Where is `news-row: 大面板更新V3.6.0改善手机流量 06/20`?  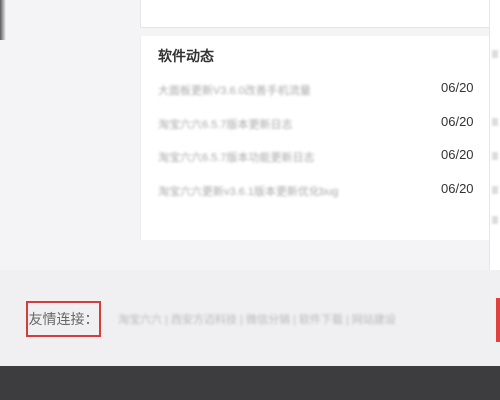
news-row: 大面板更新V3.6.0改善手机流量 06/20 is located at coordinates (318, 95).